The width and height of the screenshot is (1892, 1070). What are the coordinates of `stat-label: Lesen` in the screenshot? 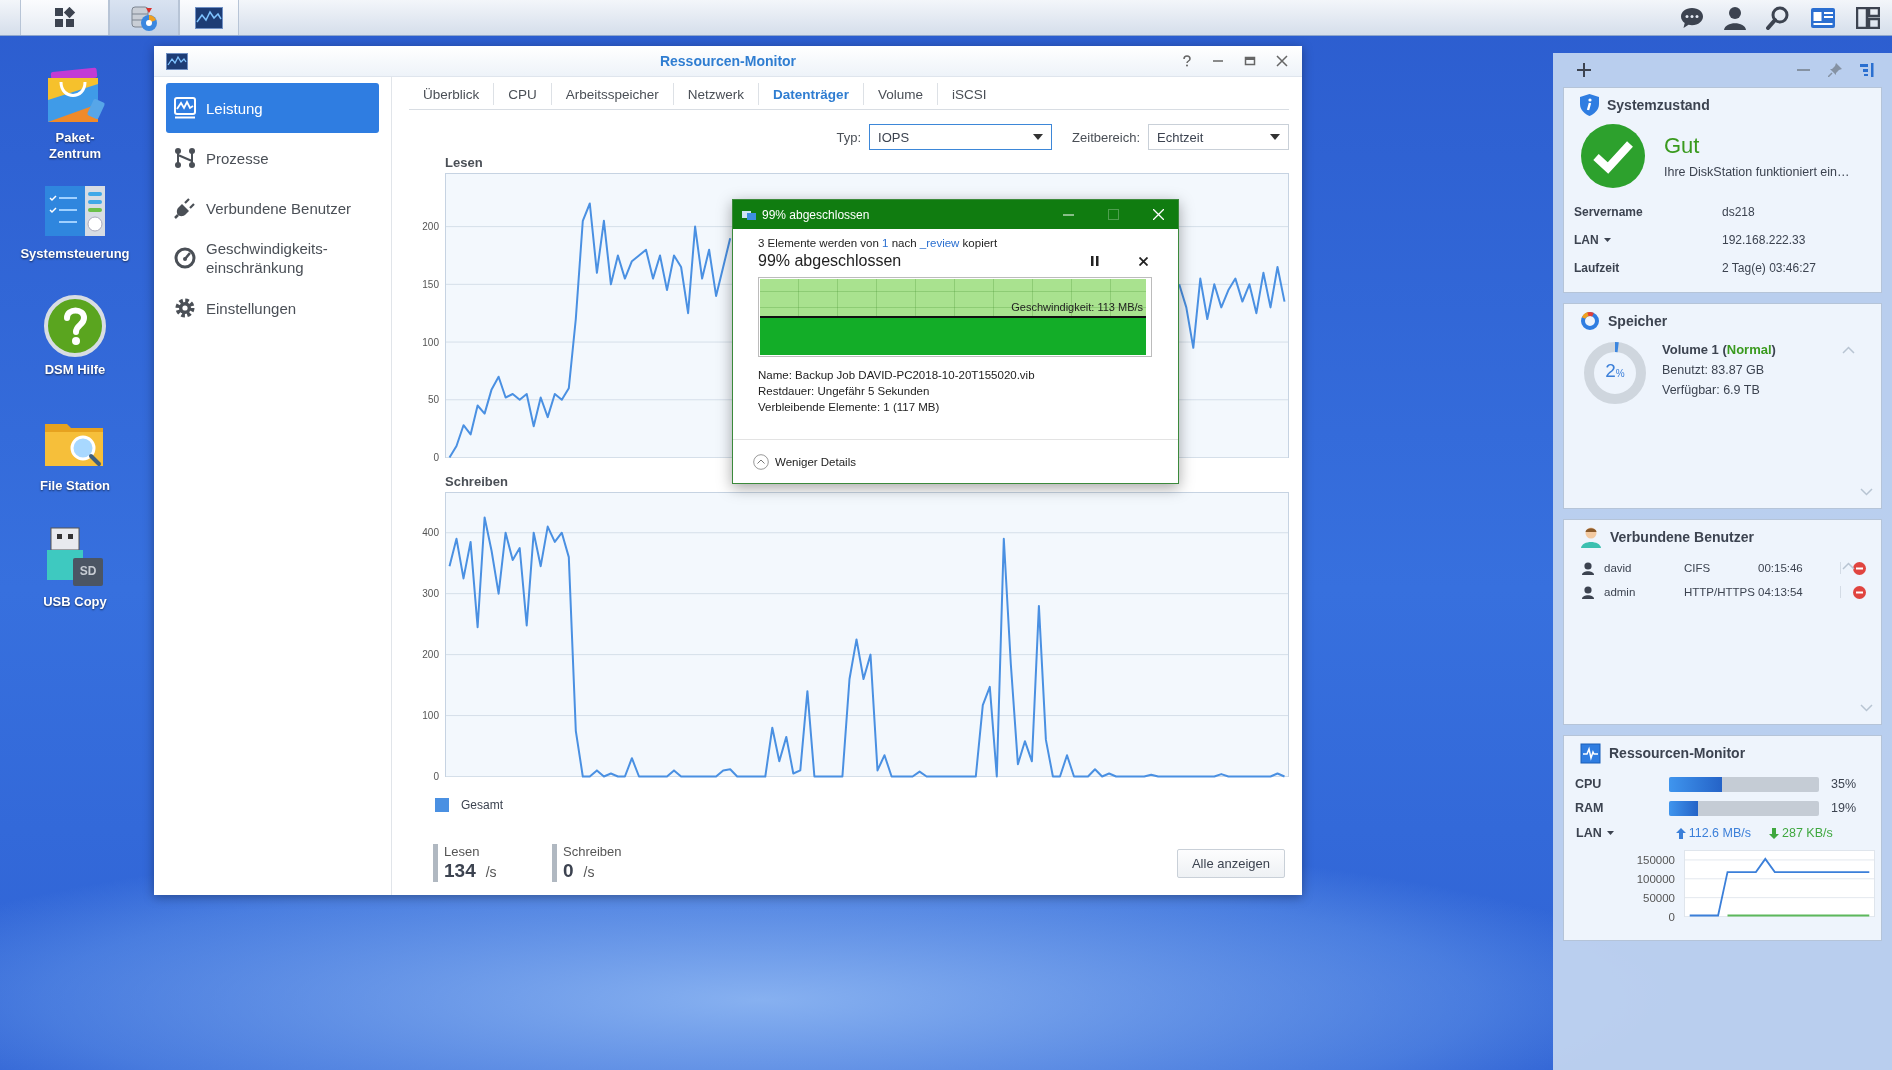 It's located at (462, 851).